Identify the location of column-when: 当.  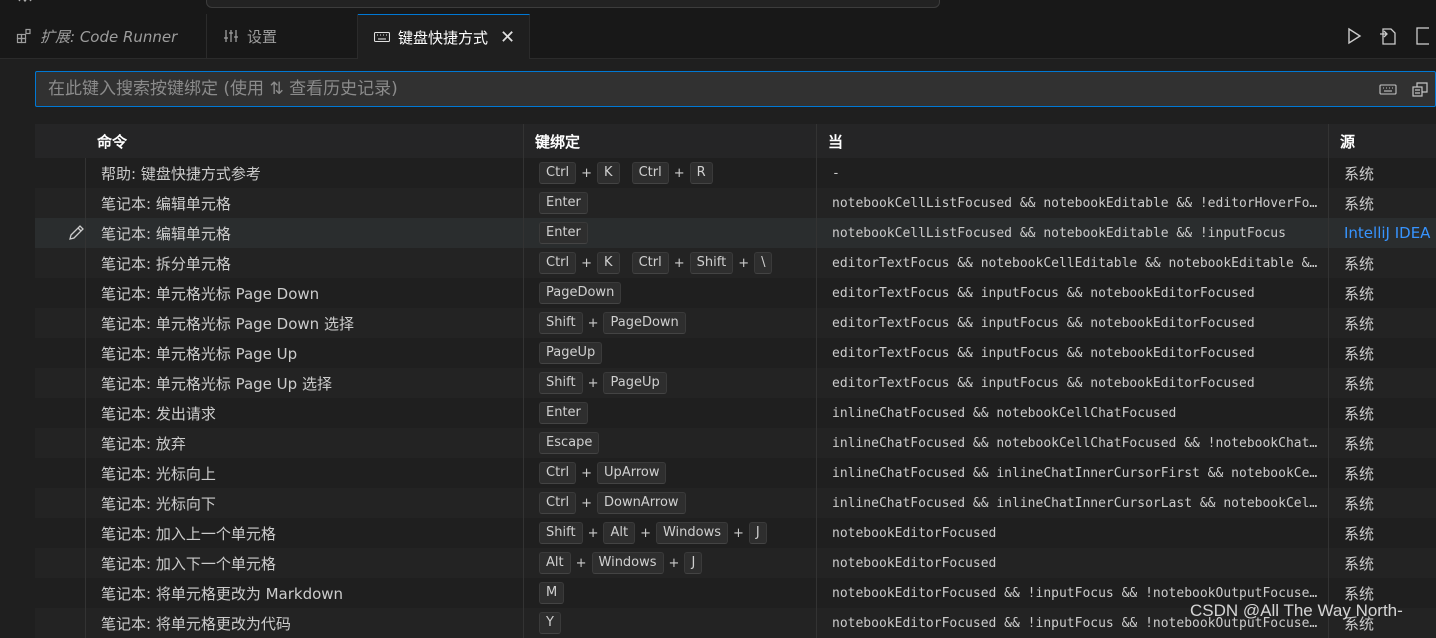
(1072, 141).